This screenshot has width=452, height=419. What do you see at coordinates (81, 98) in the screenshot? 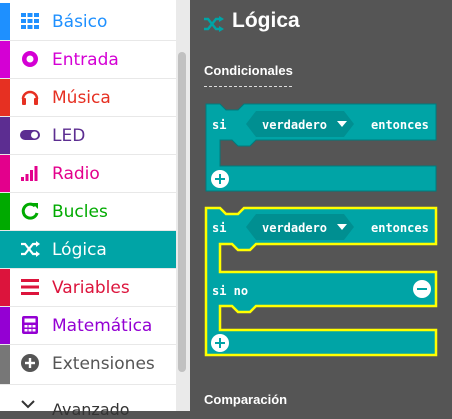
I see `category-label: Música` at bounding box center [81, 98].